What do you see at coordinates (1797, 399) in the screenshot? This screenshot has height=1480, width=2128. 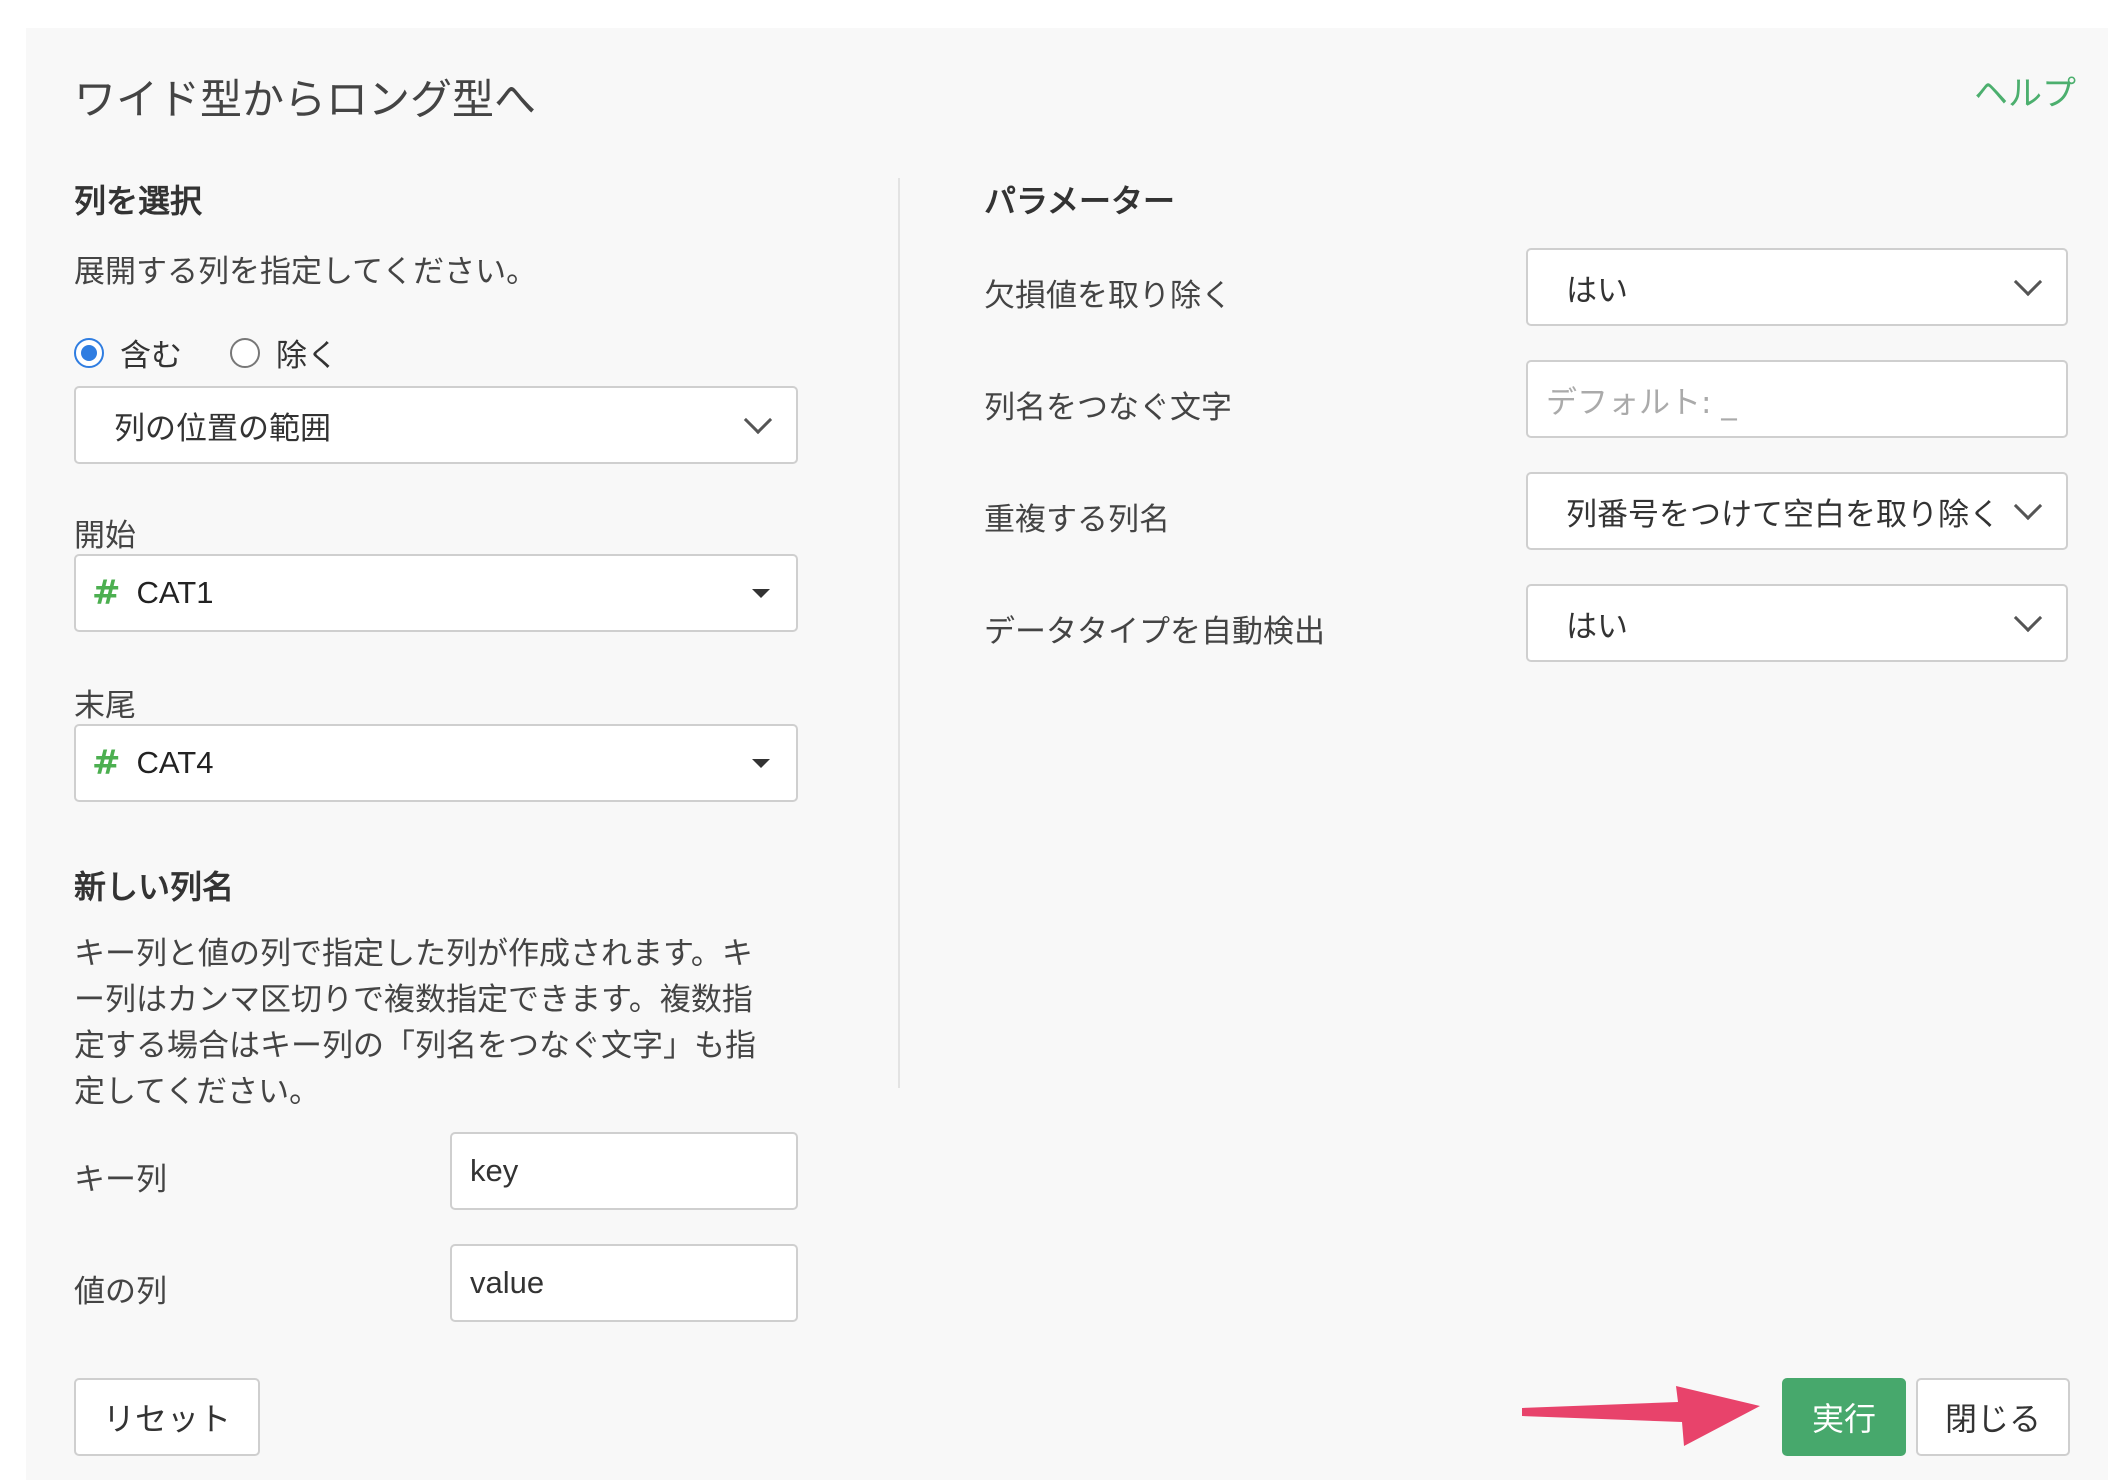 I see `separator-input: デフォルト: _` at bounding box center [1797, 399].